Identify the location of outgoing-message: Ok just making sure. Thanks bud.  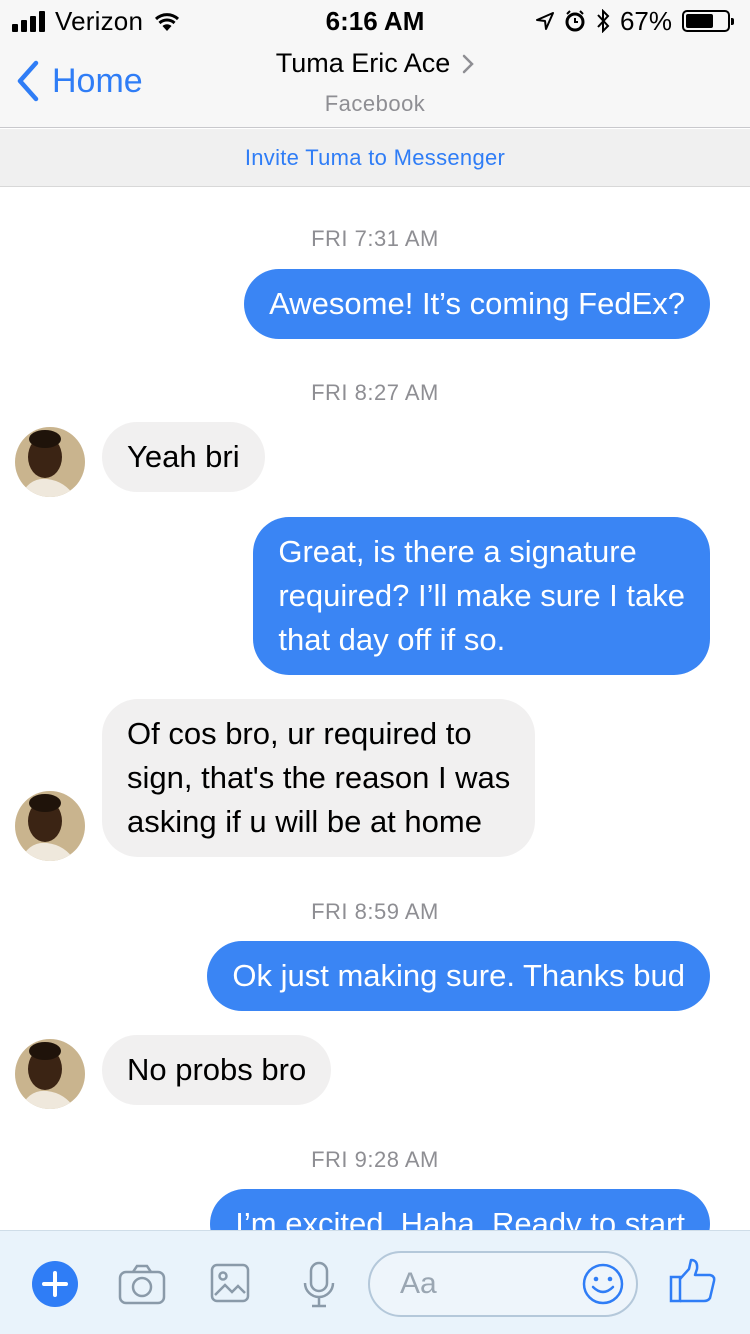
(458, 976).